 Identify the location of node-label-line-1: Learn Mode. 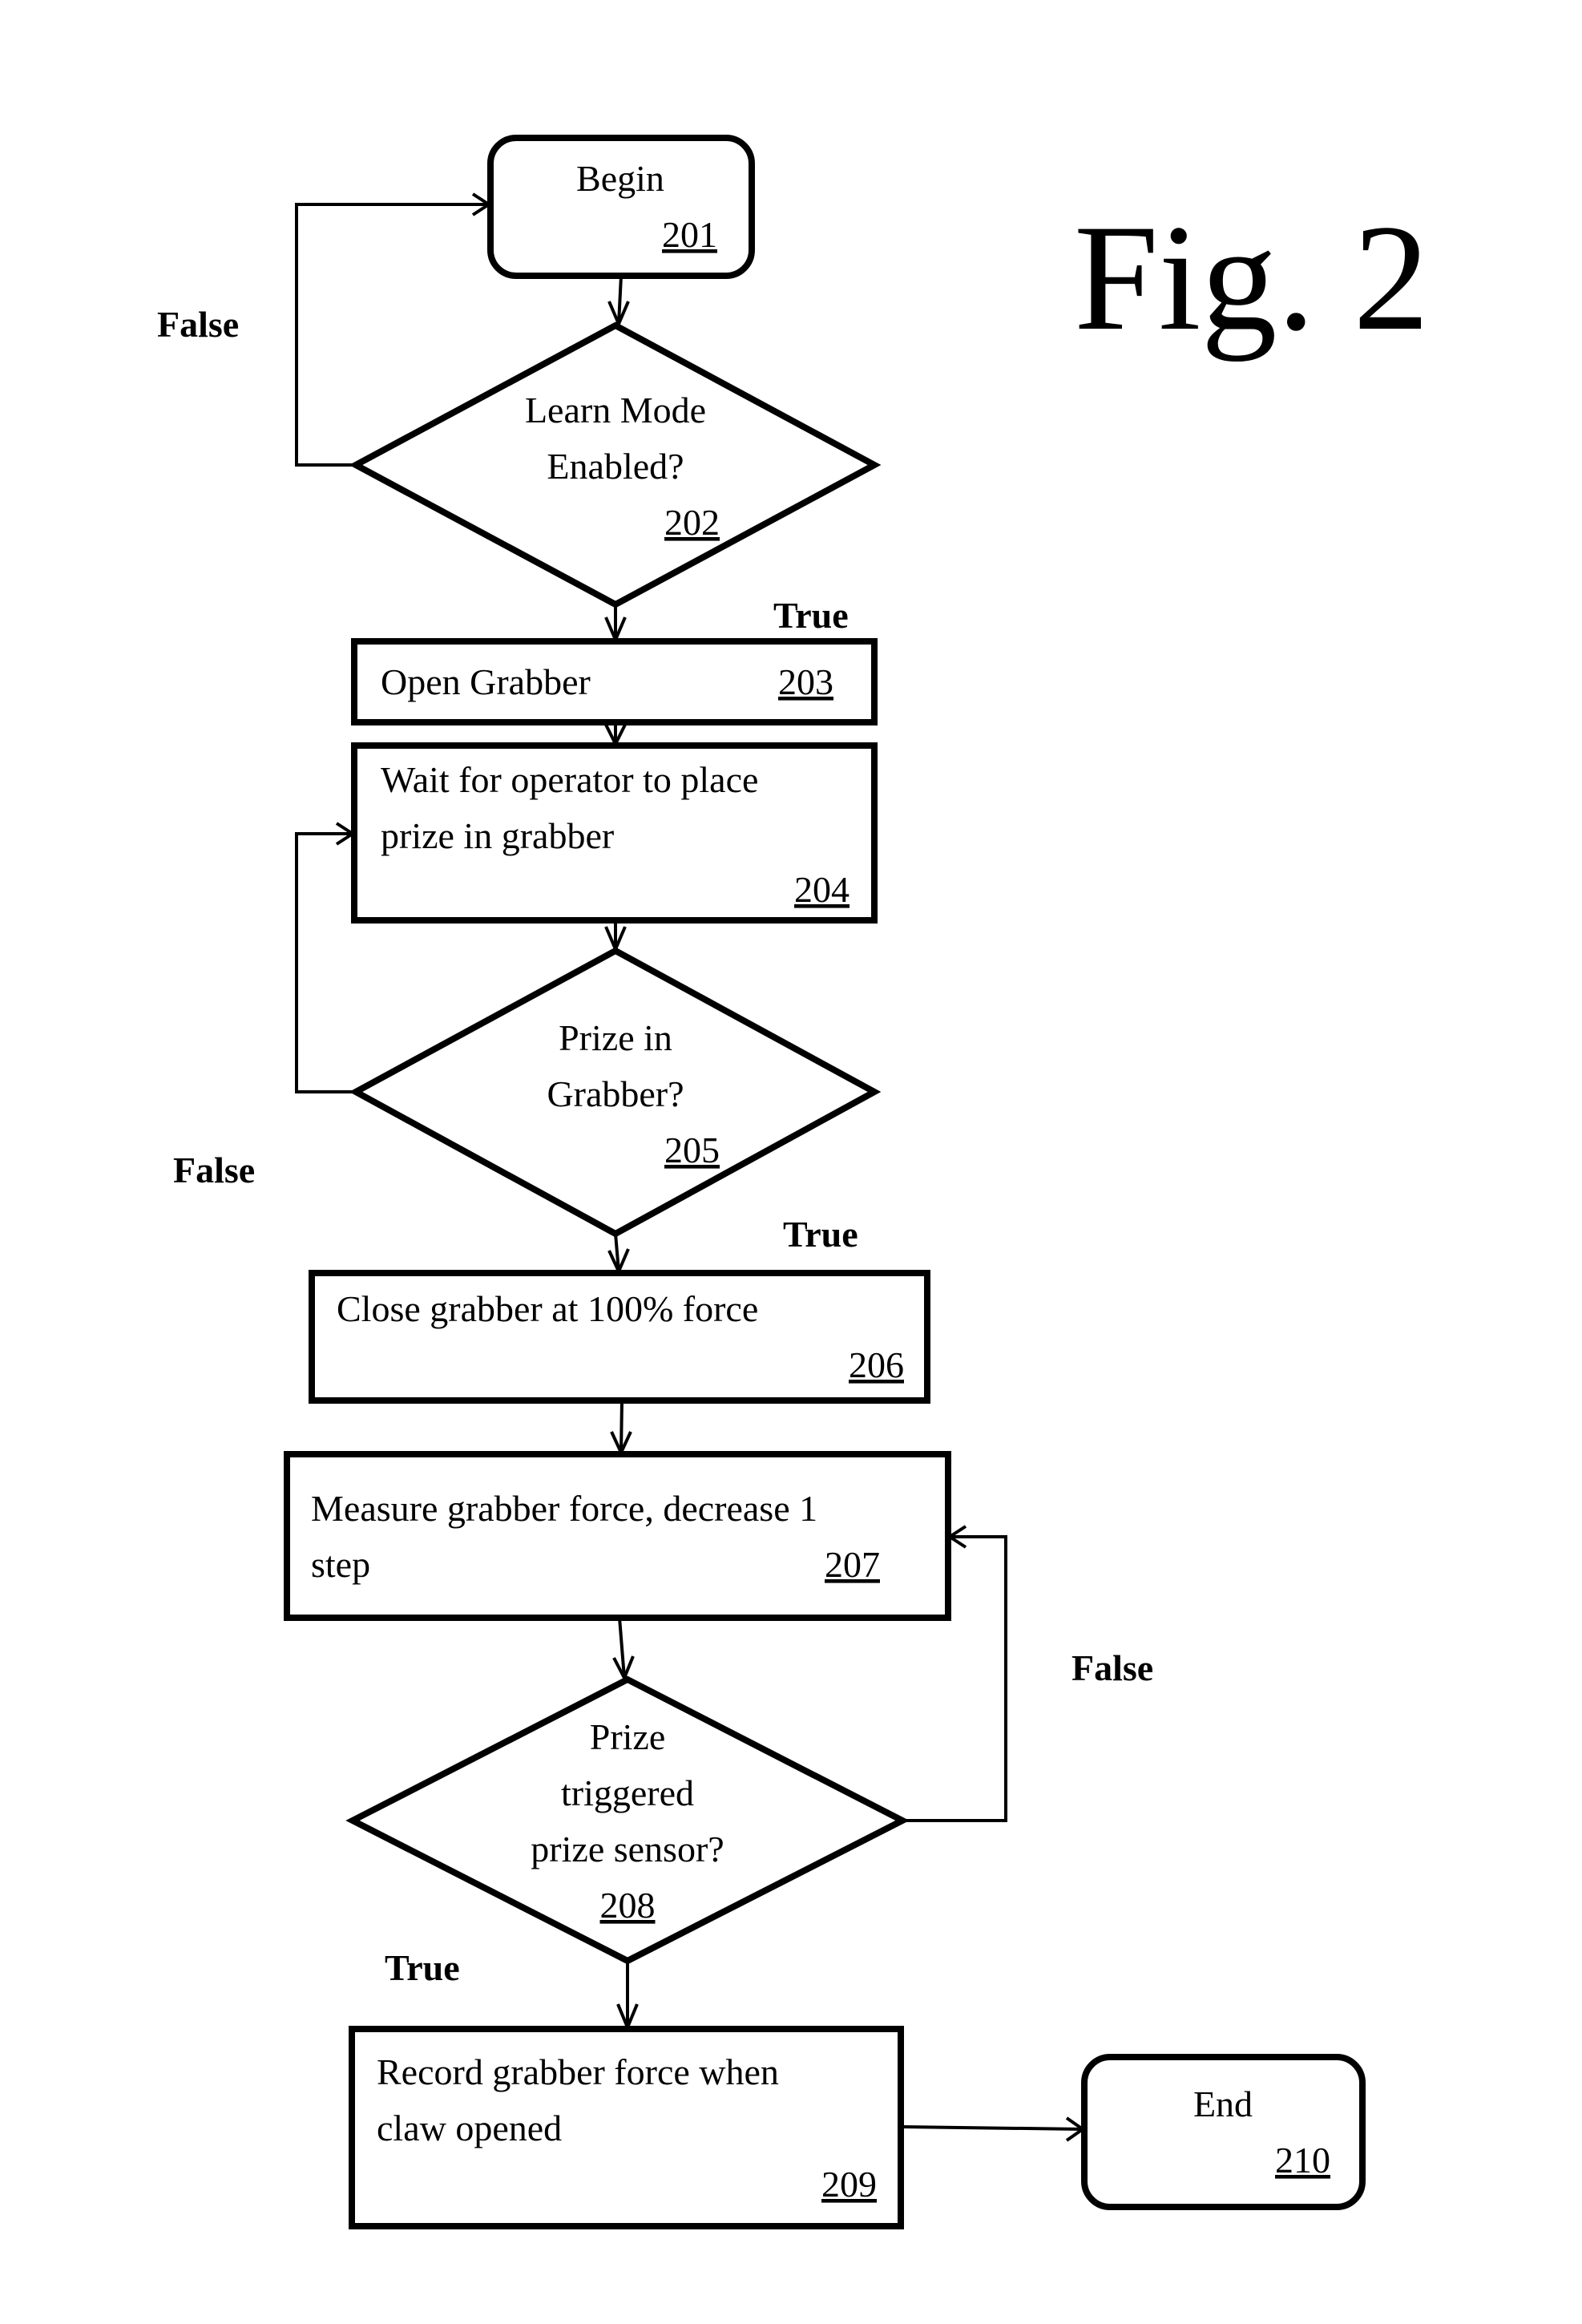
(615, 410).